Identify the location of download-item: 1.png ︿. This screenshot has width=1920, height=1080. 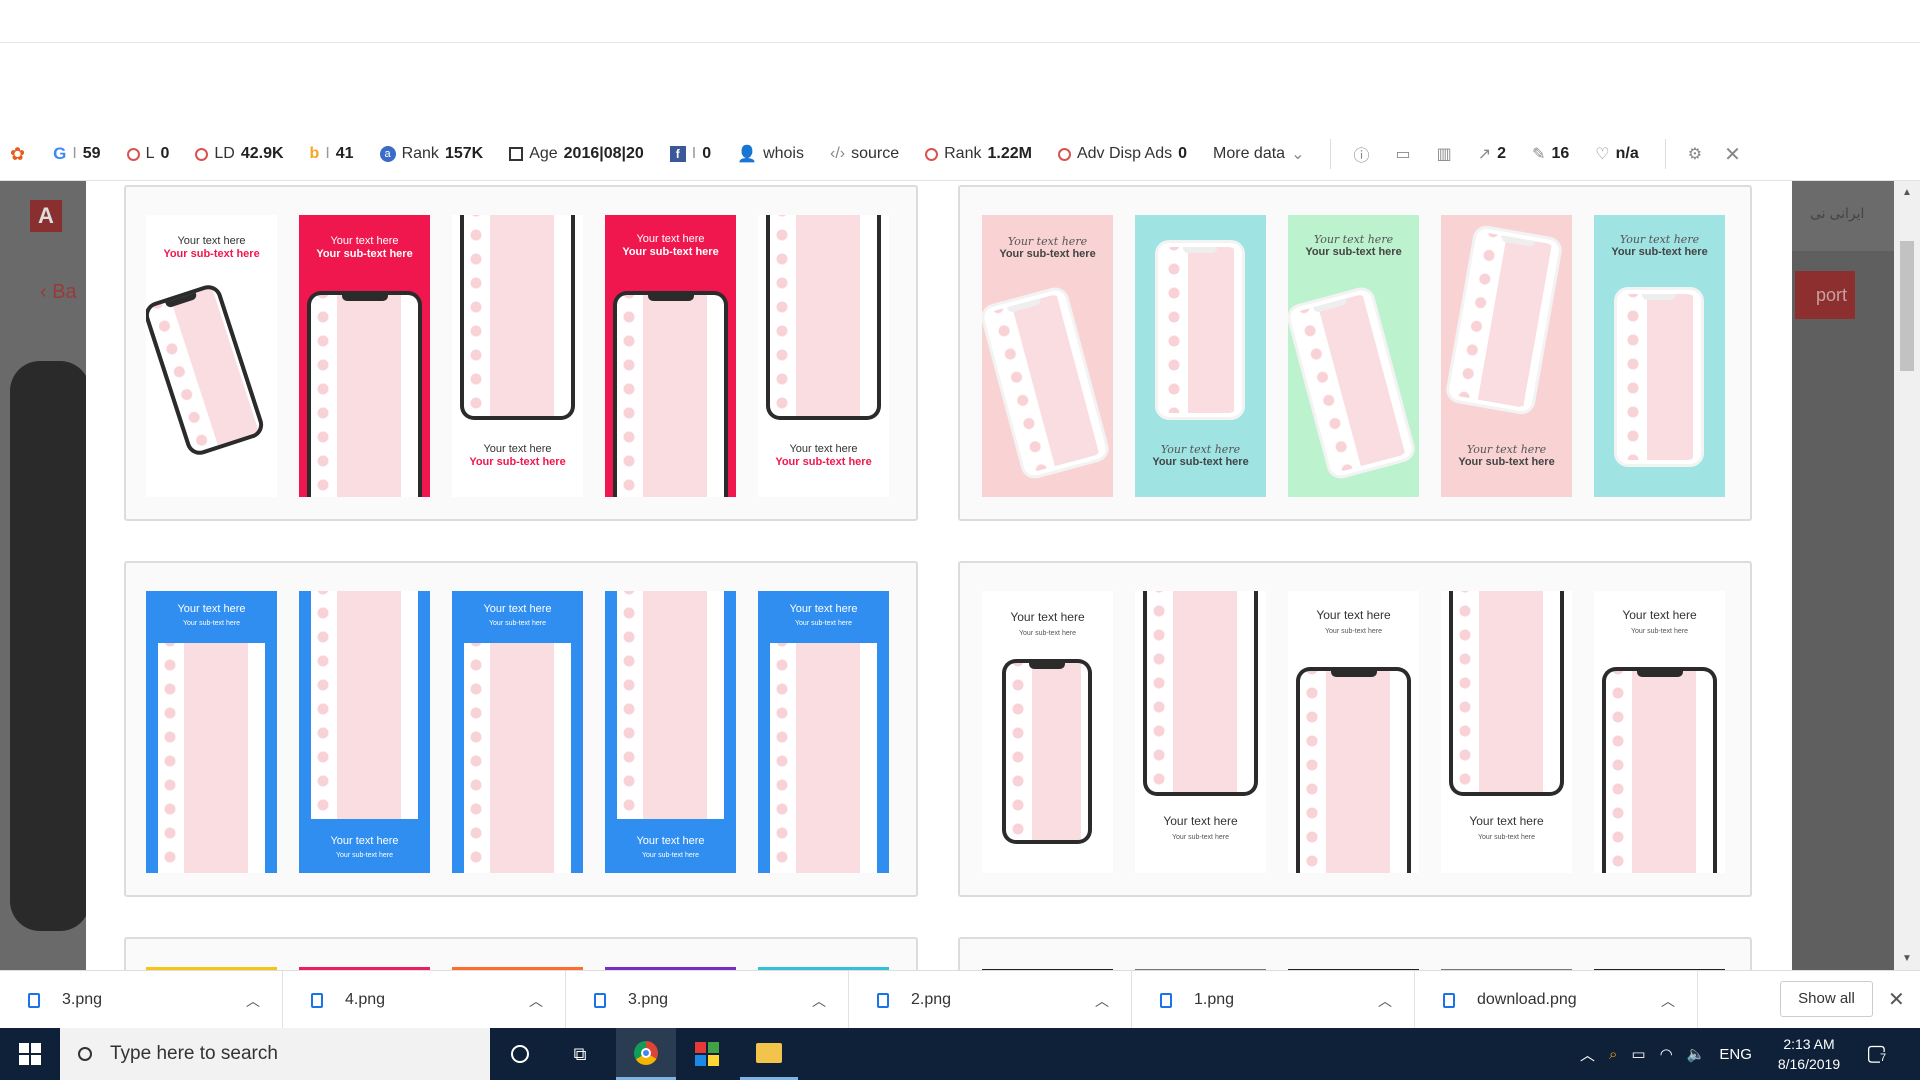
(1273, 1000).